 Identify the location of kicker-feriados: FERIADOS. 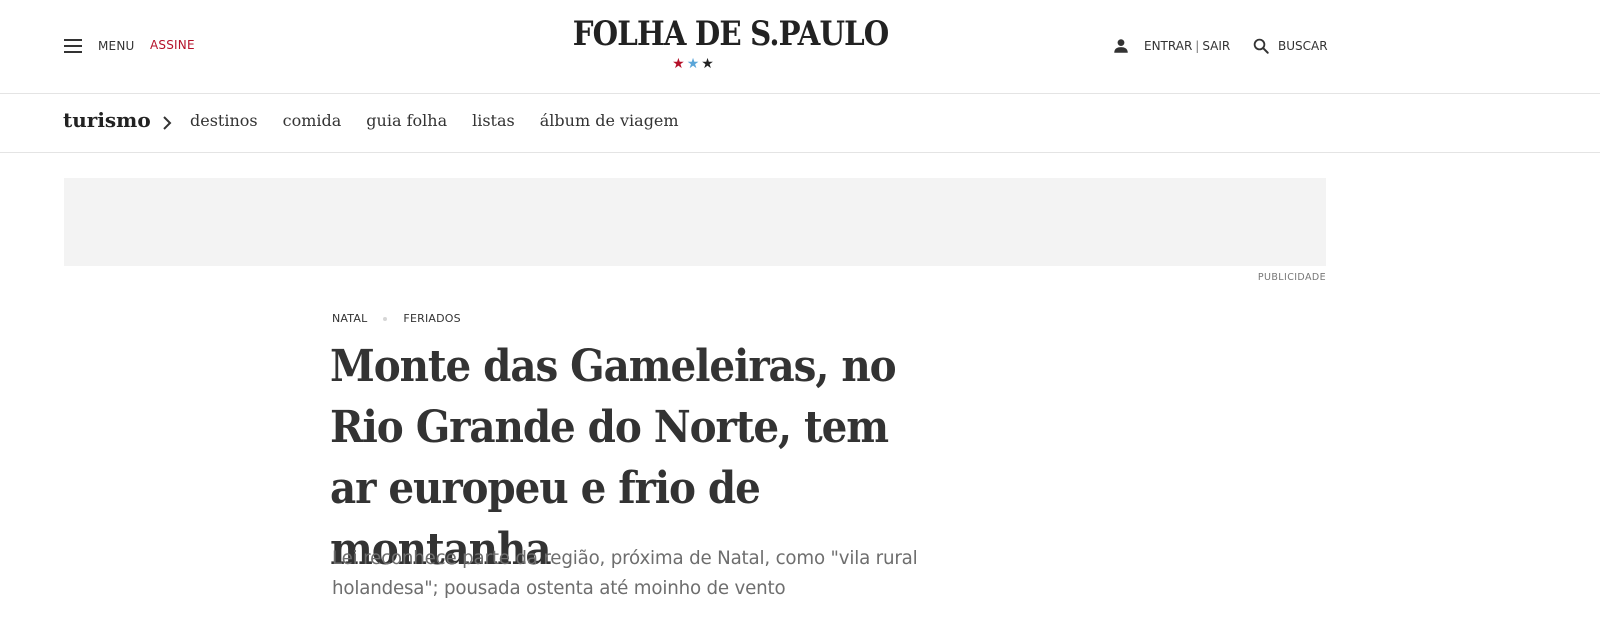
(431, 318).